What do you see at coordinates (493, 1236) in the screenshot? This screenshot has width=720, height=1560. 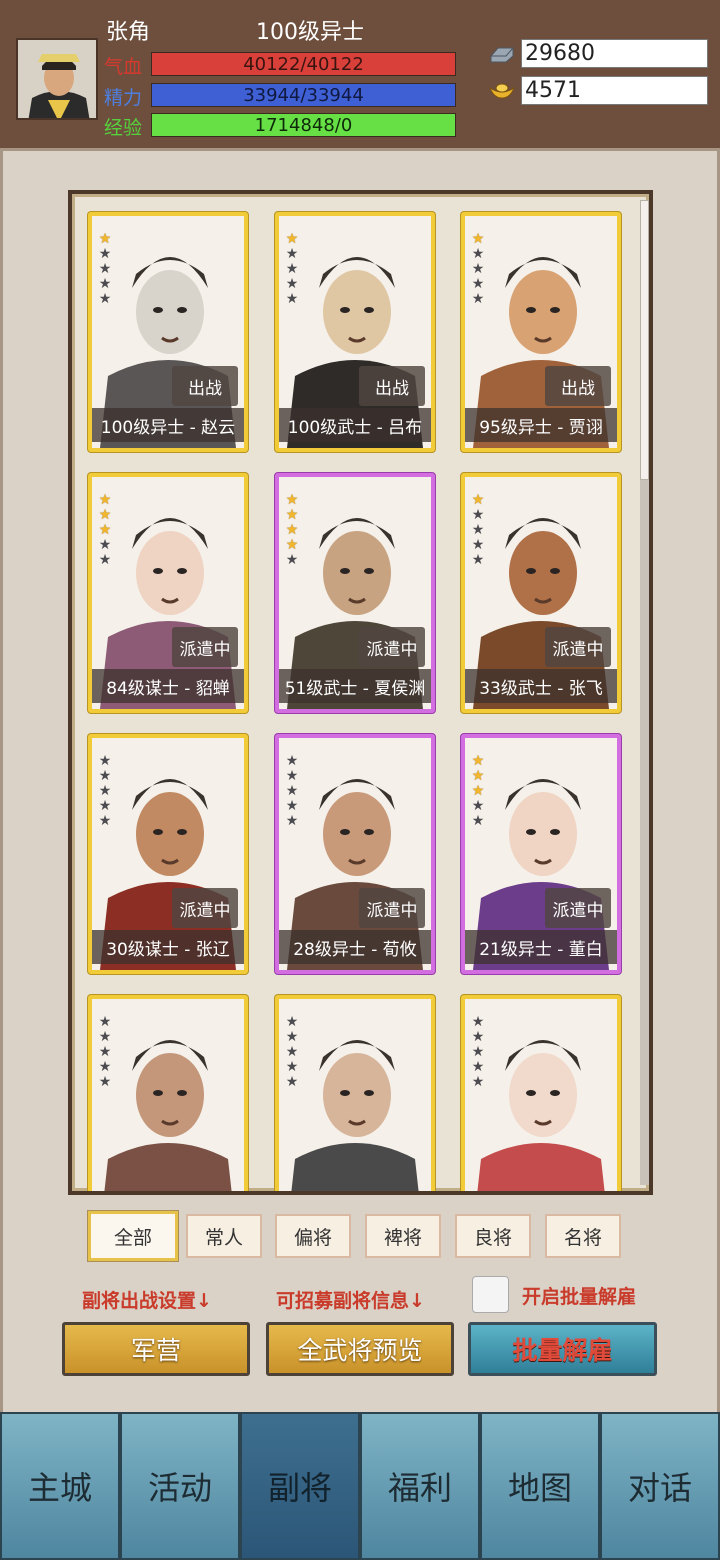 I see `filter-tab: 良将` at bounding box center [493, 1236].